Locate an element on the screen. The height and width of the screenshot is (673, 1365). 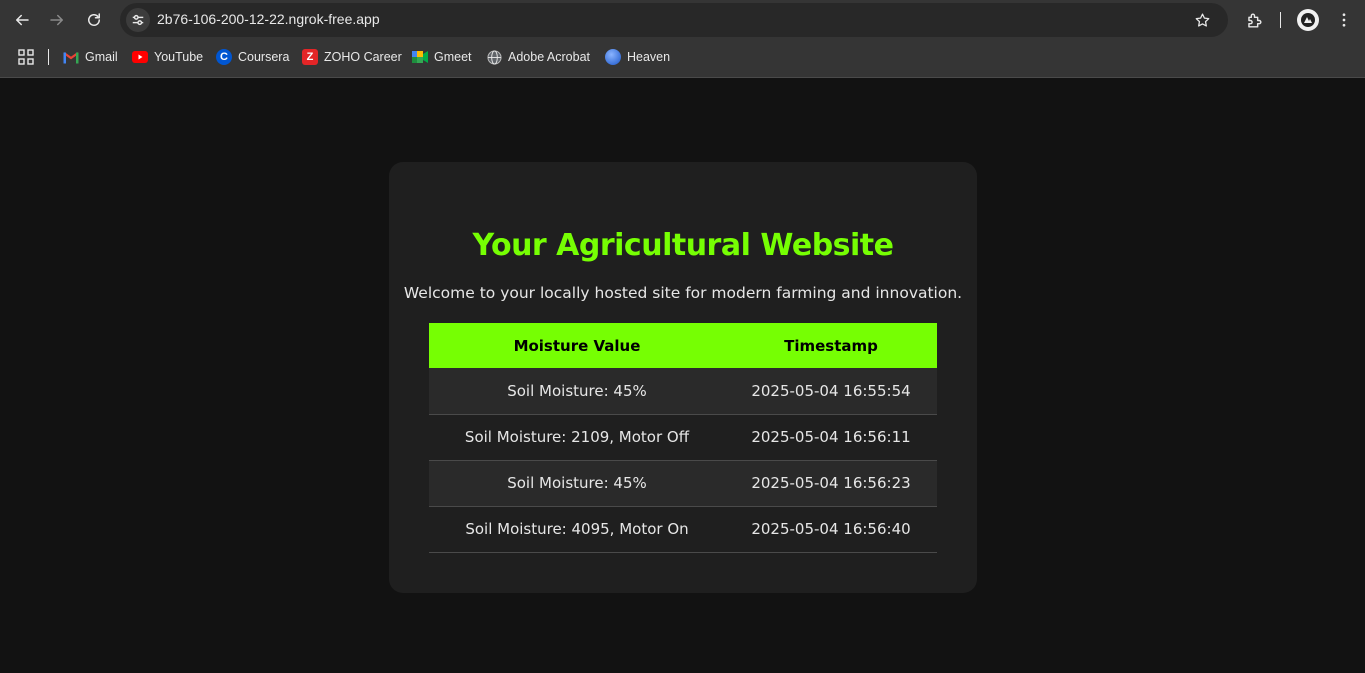
bookmark-label: Gmeet is located at coordinates (453, 57).